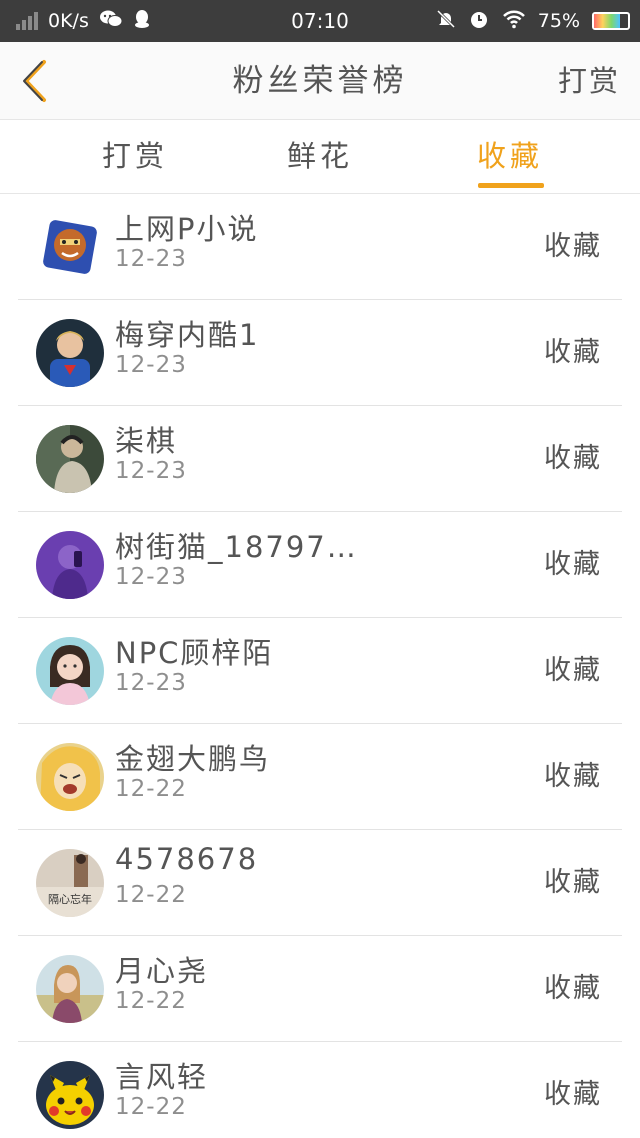  Describe the element at coordinates (320, 671) in the screenshot. I see `list-item: NPC顾梓陌 12-23 收藏` at that location.